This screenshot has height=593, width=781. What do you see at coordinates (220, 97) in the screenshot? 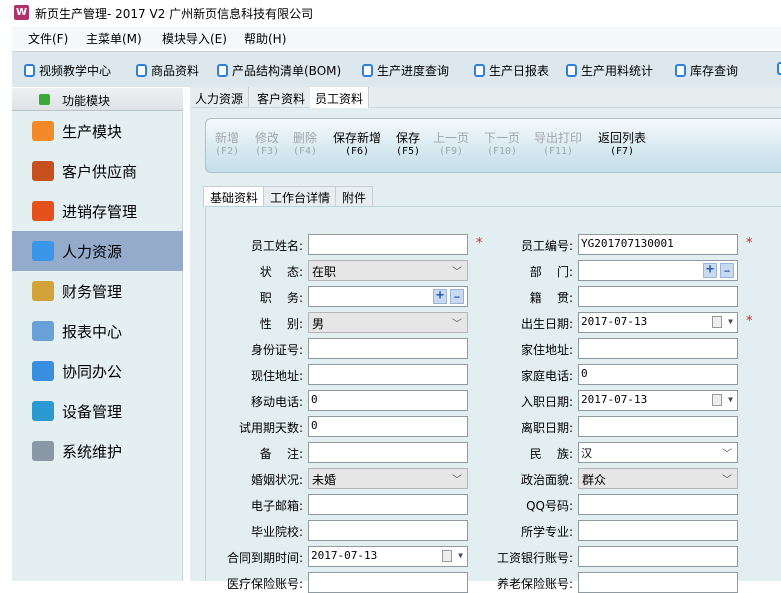
I see `tab-0: 人力资源` at bounding box center [220, 97].